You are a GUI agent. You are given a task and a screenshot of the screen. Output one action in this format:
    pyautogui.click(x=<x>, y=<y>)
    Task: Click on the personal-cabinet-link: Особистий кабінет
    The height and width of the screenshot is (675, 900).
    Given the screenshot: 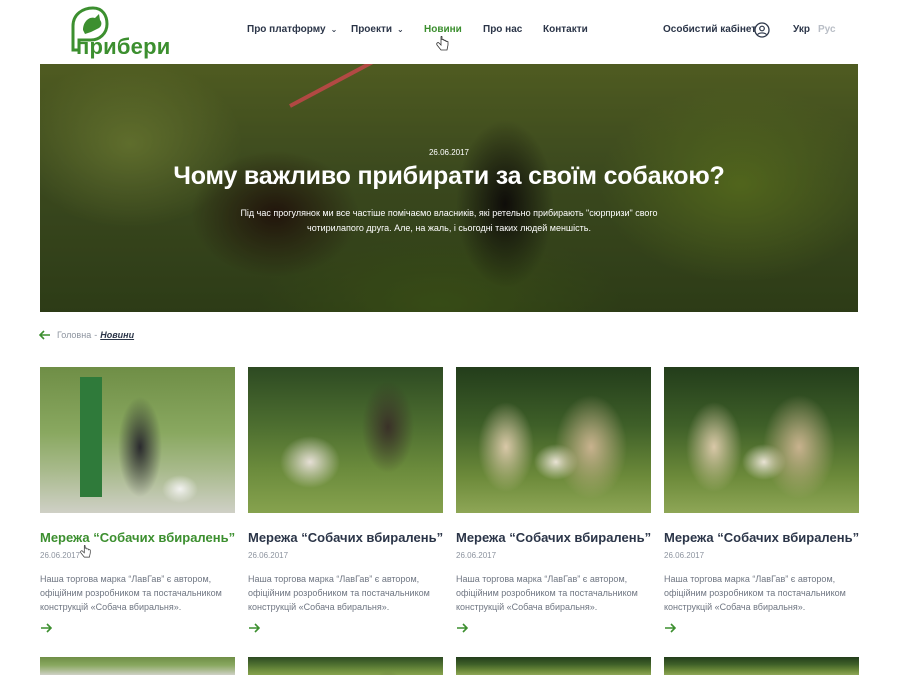 What is the action you would take?
    pyautogui.click(x=709, y=29)
    